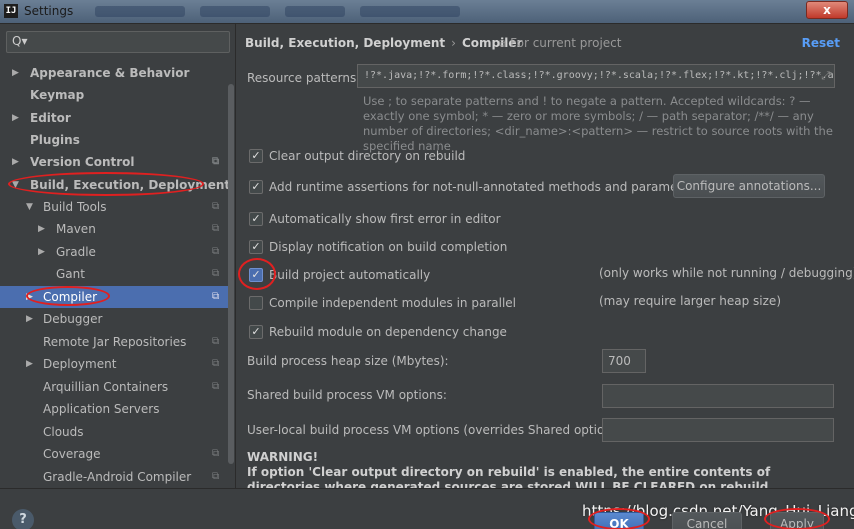 The height and width of the screenshot is (529, 854). What do you see at coordinates (357, 156) in the screenshot?
I see `clear-output-checkbox-row: ✓ Clear output directory on rebuild` at bounding box center [357, 156].